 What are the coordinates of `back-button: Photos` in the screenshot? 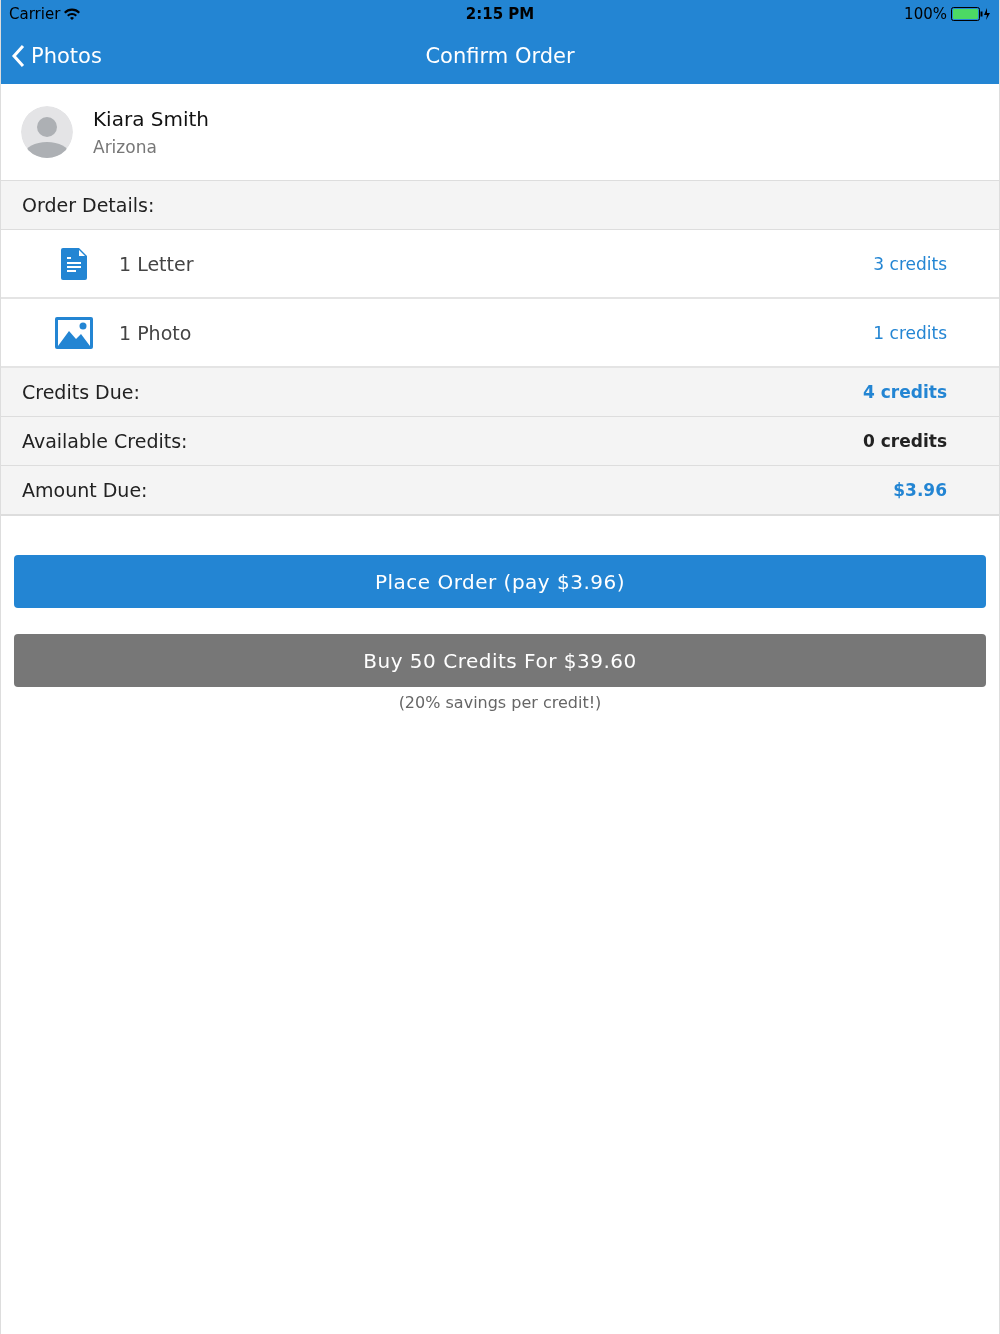 It's located at (56, 56).